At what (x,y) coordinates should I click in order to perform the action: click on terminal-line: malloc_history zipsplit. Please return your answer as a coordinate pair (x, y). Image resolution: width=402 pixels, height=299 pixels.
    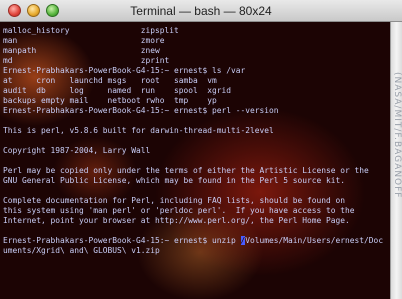
    Looking at the image, I should click on (91, 30).